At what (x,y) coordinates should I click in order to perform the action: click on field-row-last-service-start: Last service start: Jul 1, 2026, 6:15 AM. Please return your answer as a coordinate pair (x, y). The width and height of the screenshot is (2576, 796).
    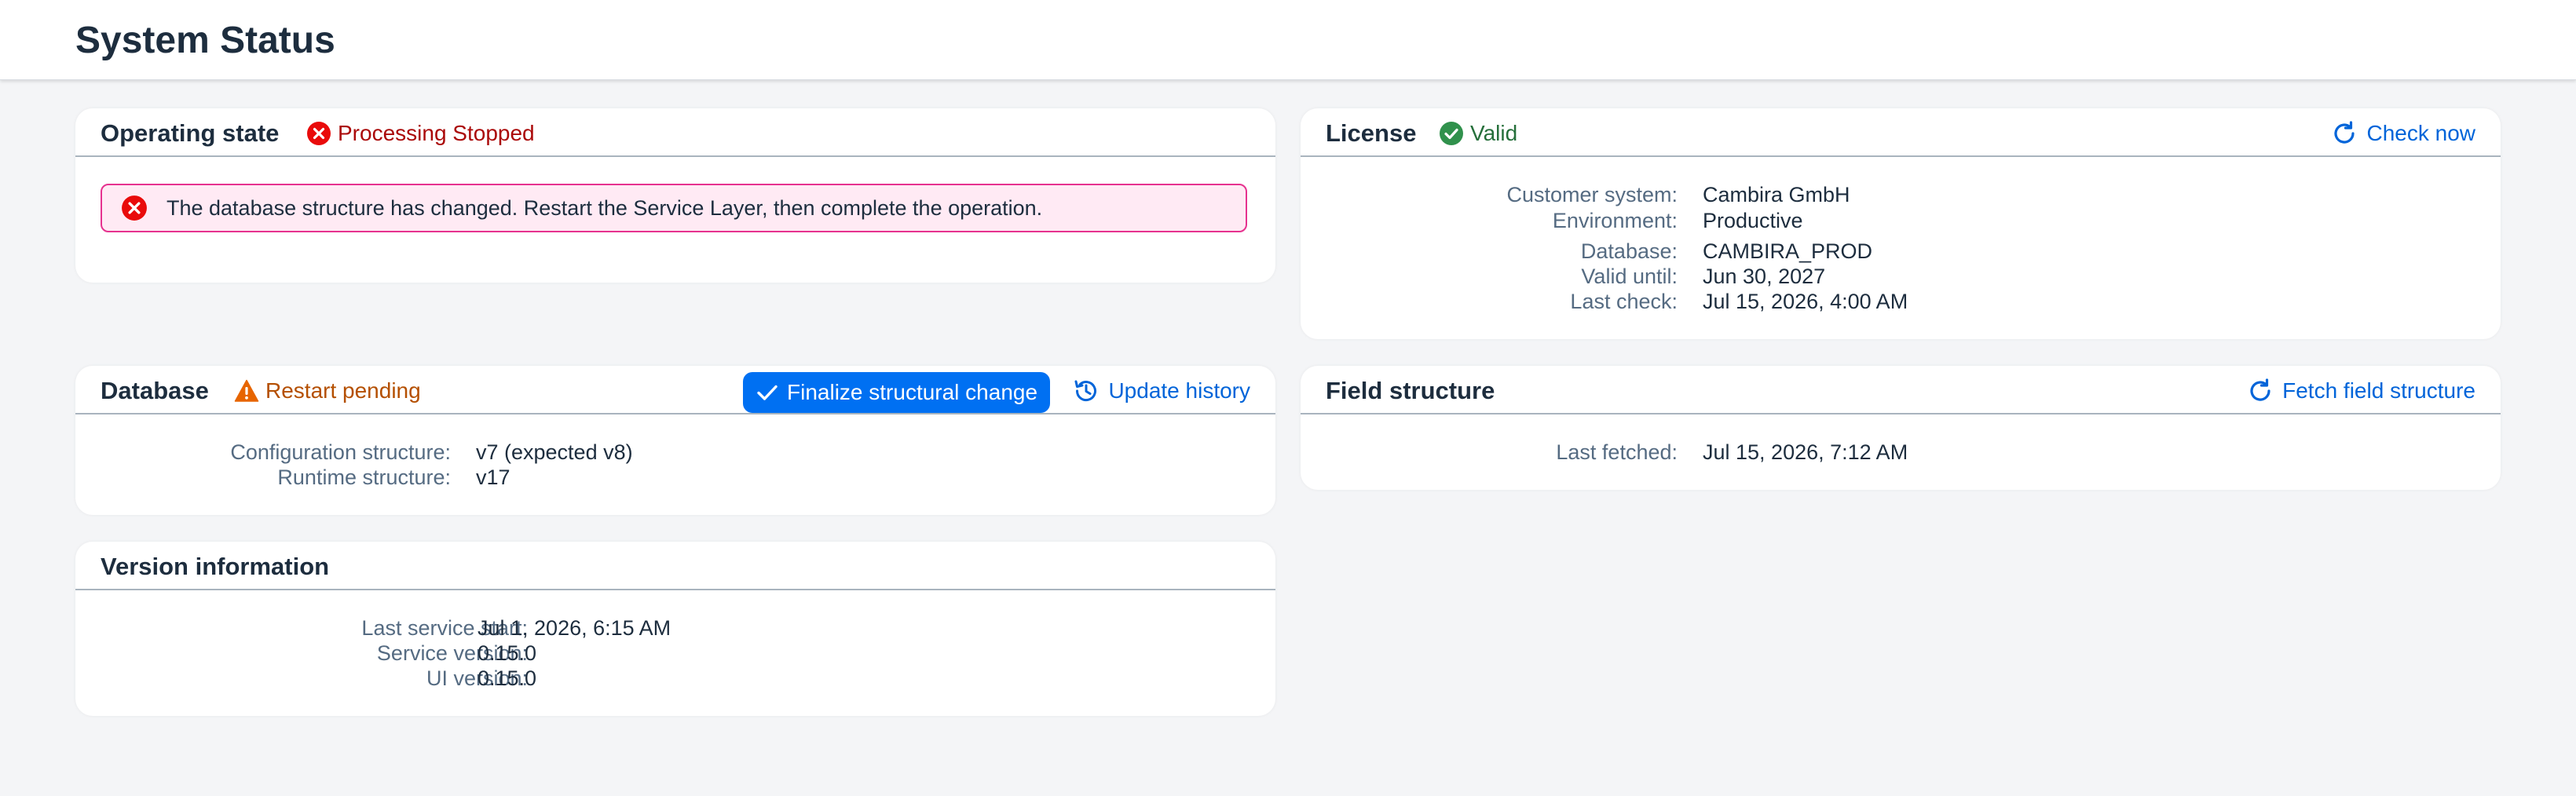
    Looking at the image, I should click on (468, 628).